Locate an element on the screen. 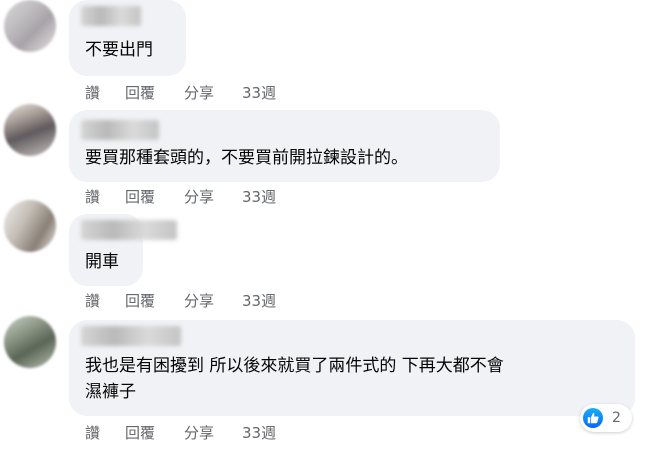  comment-text: 不要出門 is located at coordinates (119, 50).